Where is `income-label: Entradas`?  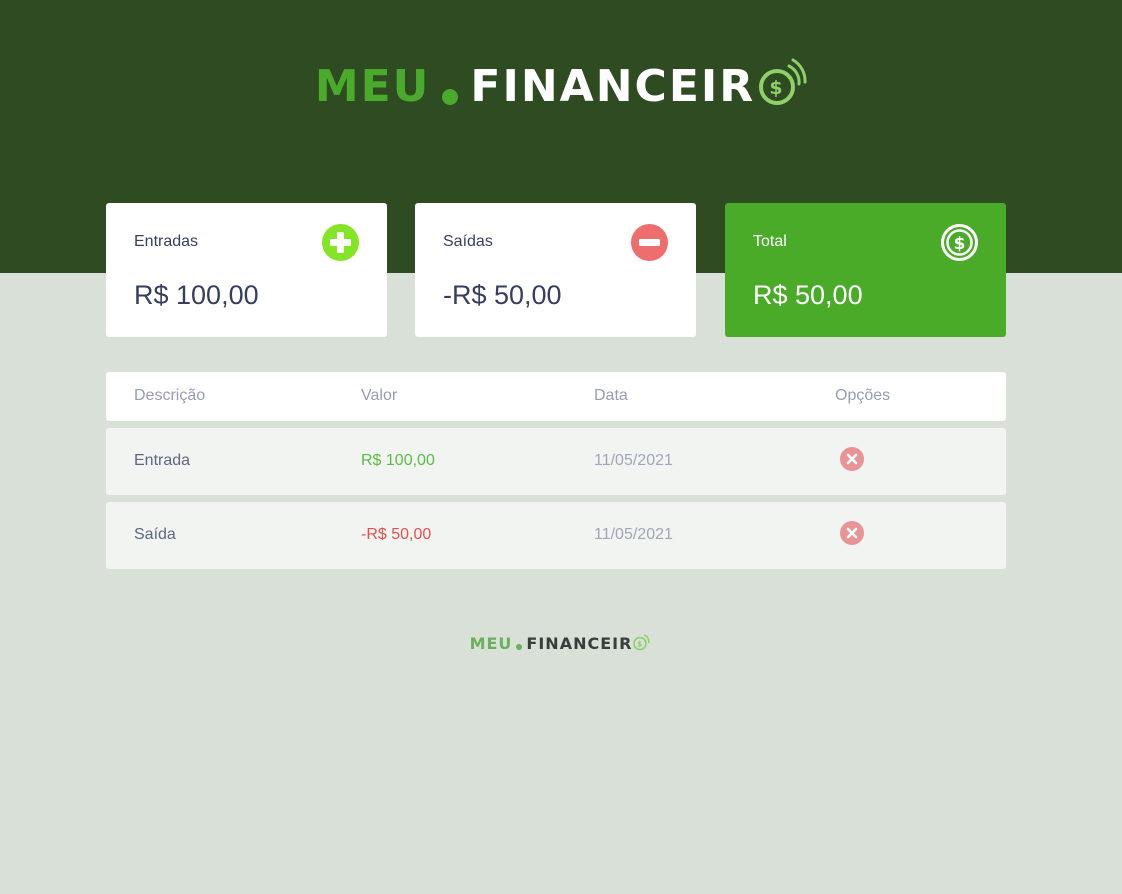 income-label: Entradas is located at coordinates (166, 241).